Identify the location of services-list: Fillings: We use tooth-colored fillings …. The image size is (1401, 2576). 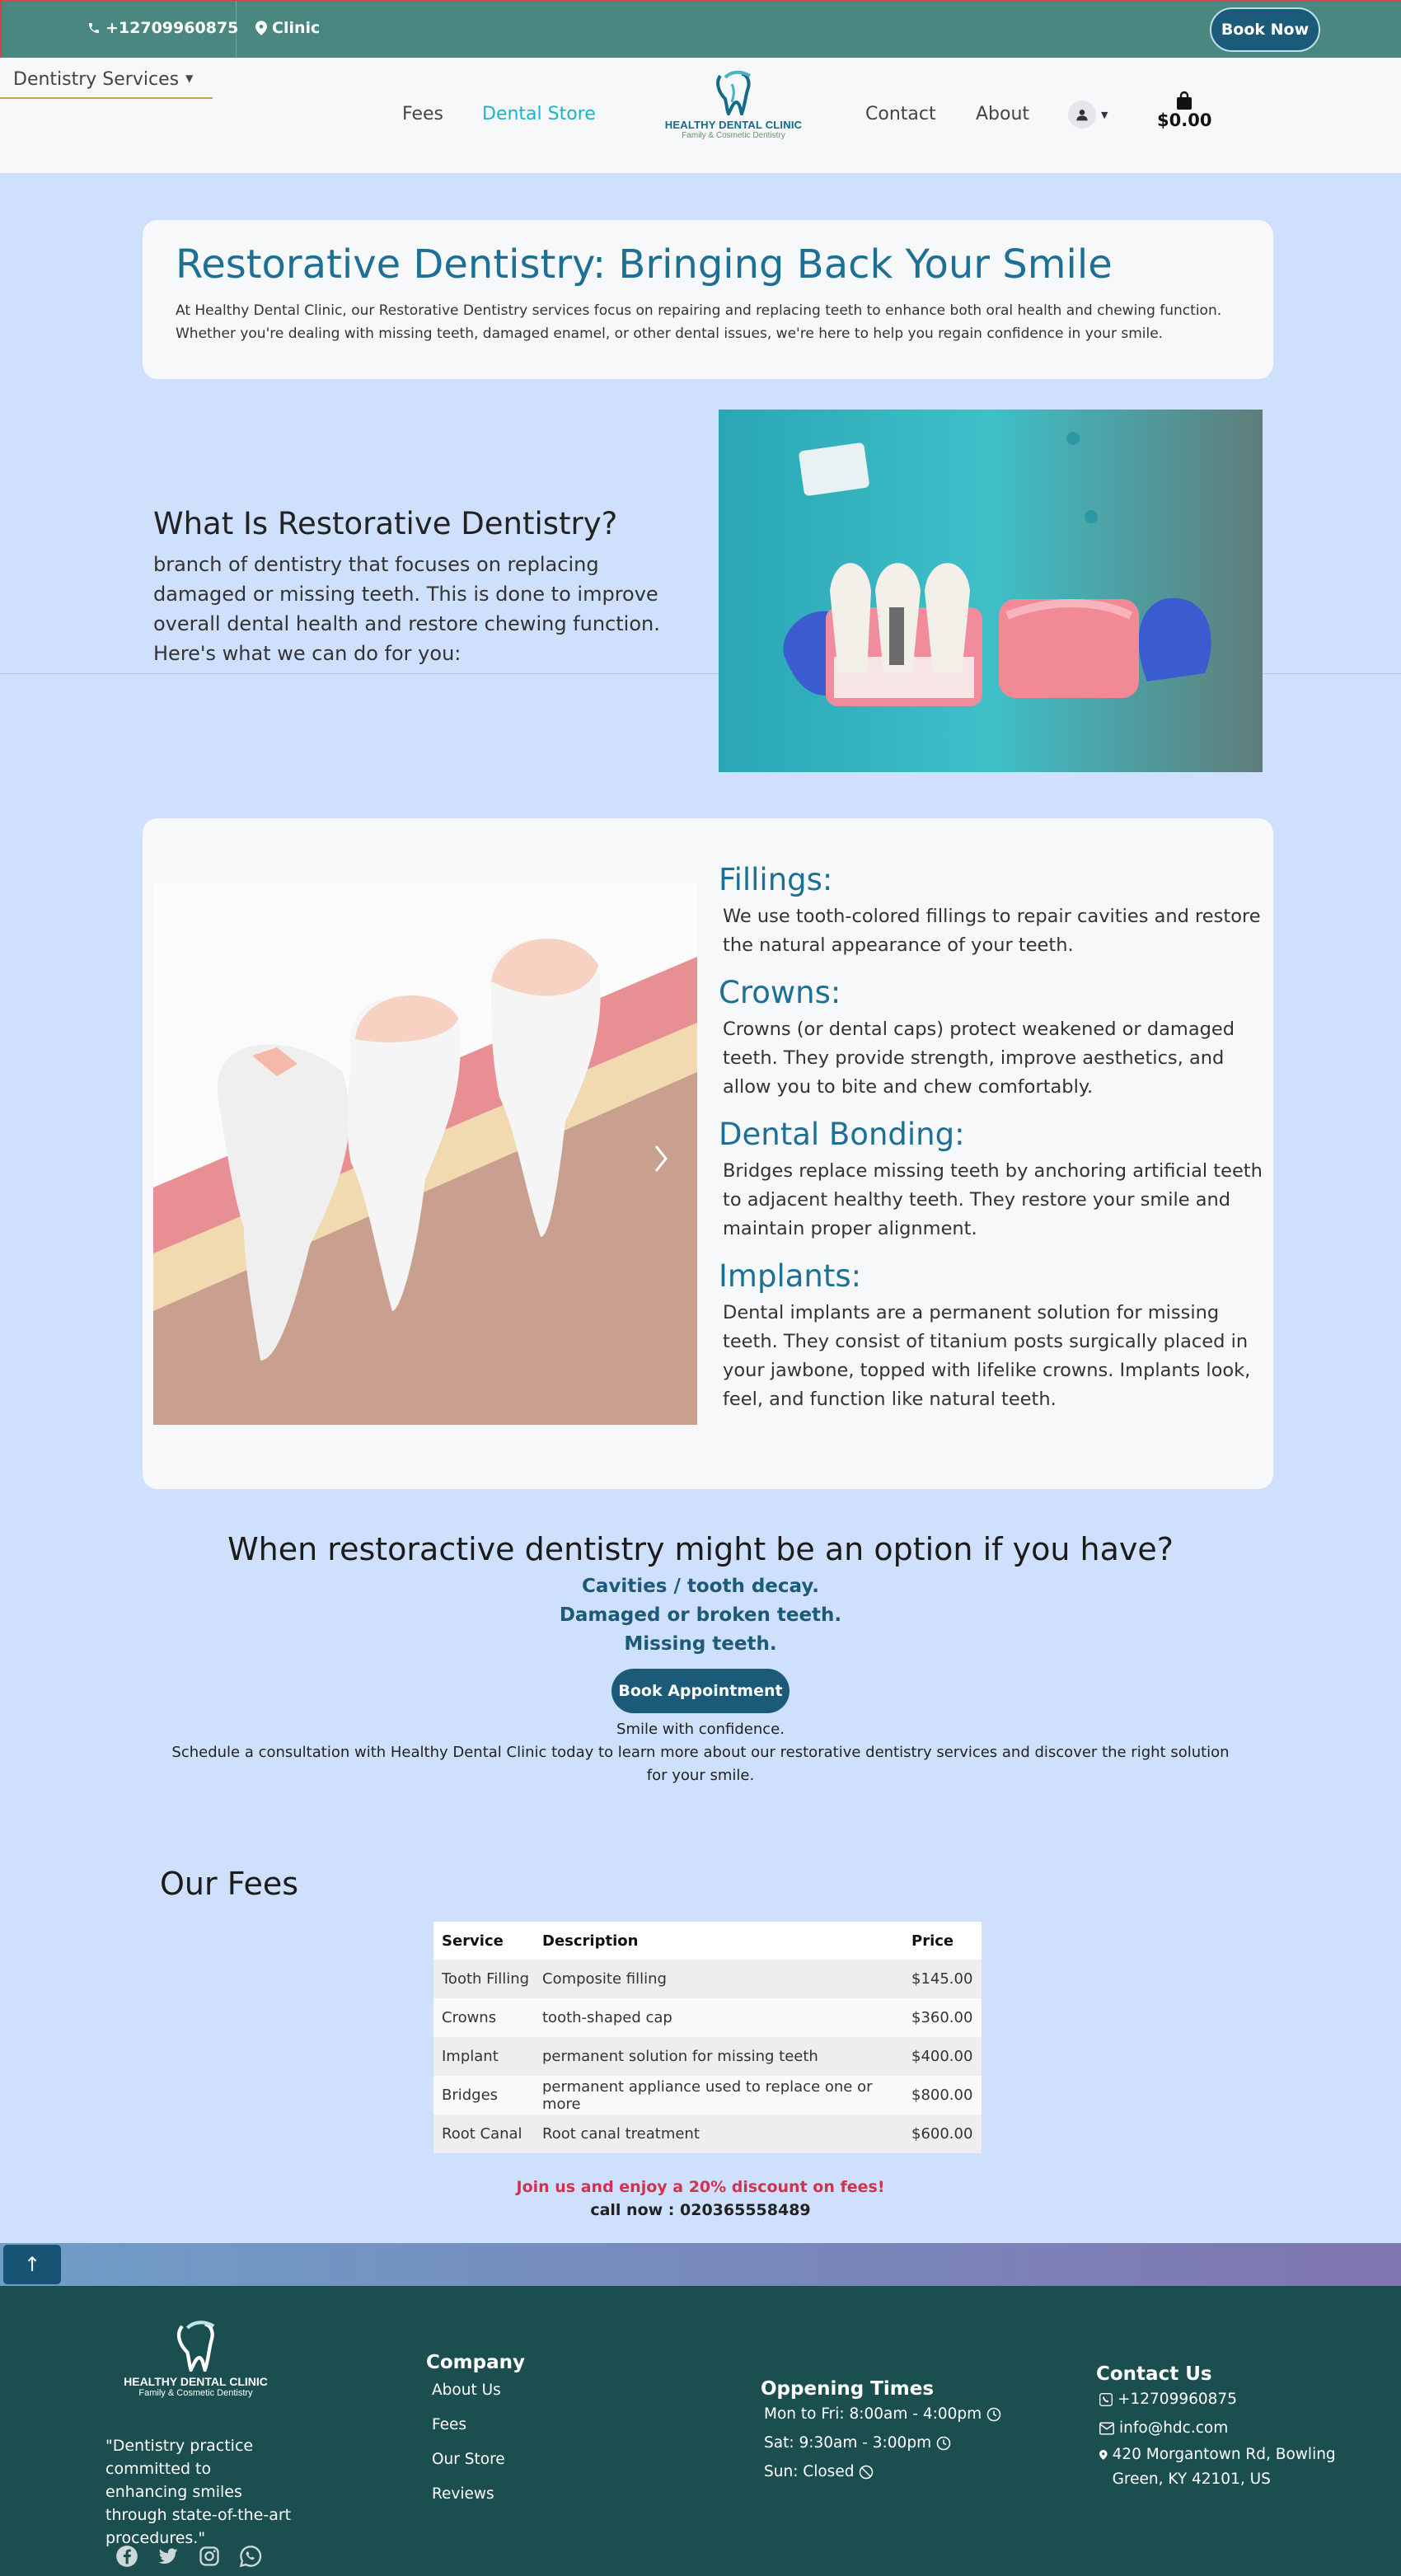
(995, 1145).